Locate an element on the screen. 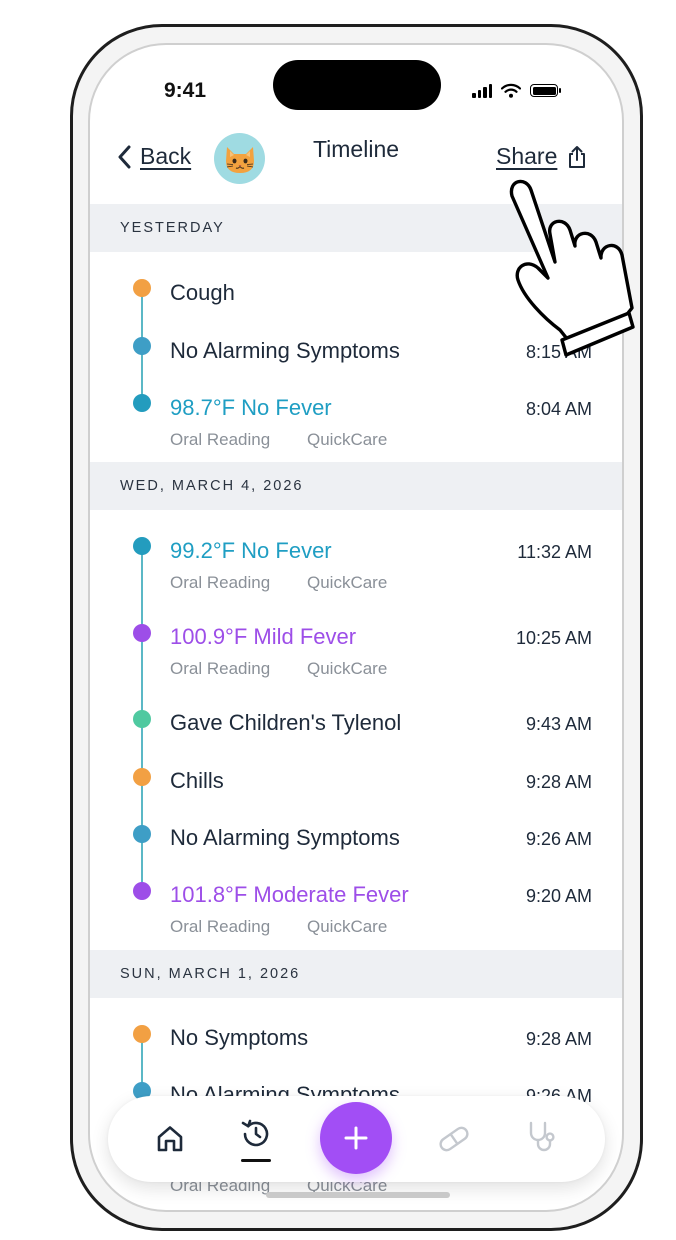 The width and height of the screenshot is (676, 1240). event-time: 9:26 AM is located at coordinates (558, 839).